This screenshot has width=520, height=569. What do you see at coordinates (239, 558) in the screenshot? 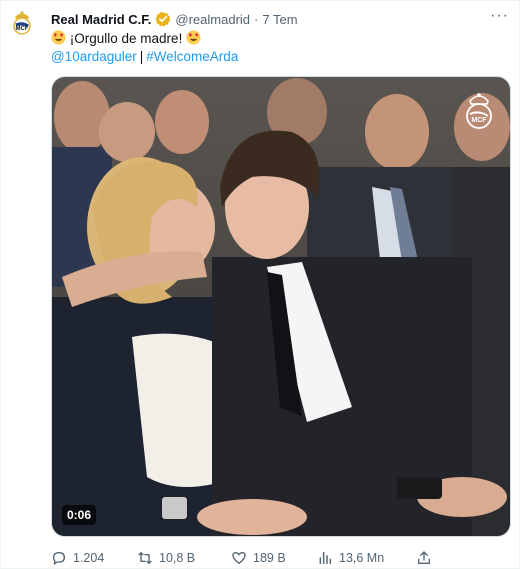
I see `like-icon` at bounding box center [239, 558].